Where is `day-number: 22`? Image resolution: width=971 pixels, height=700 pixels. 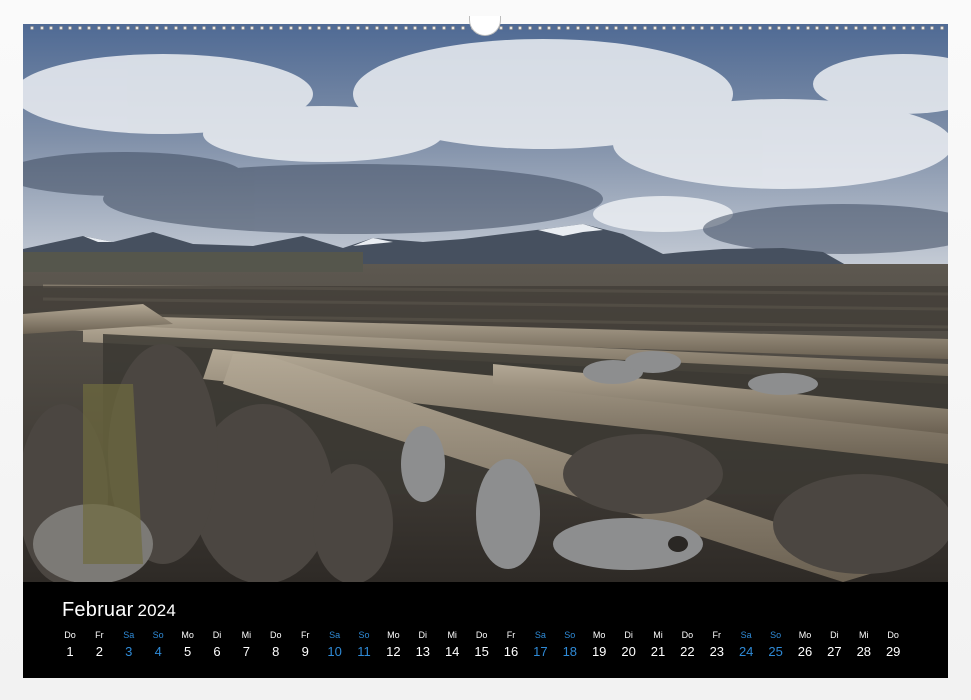
day-number: 22 is located at coordinates (687, 651).